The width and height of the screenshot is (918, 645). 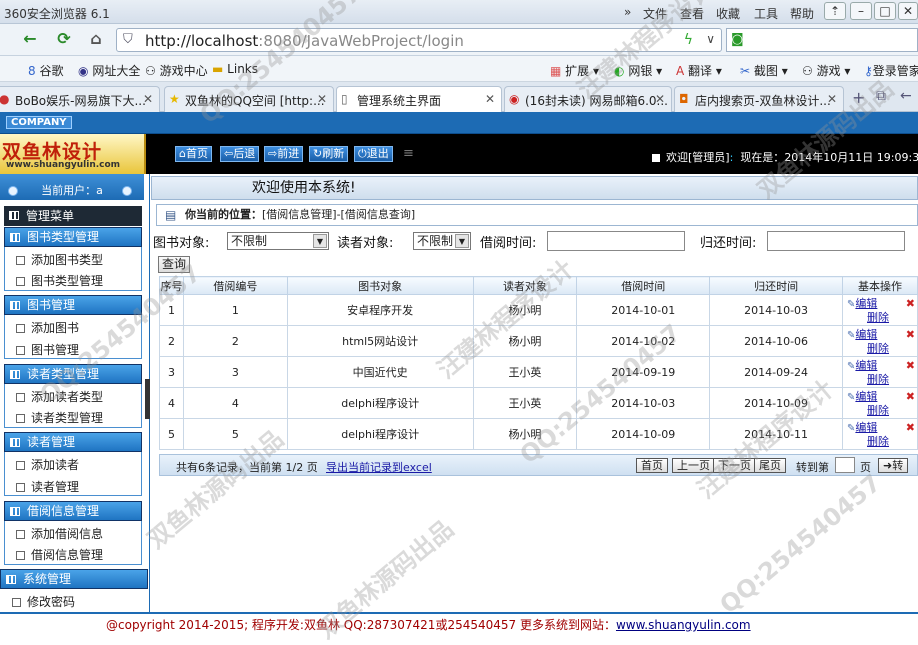 What do you see at coordinates (683, 625) in the screenshot?
I see `footer-url-link: www.shuangyulin.com` at bounding box center [683, 625].